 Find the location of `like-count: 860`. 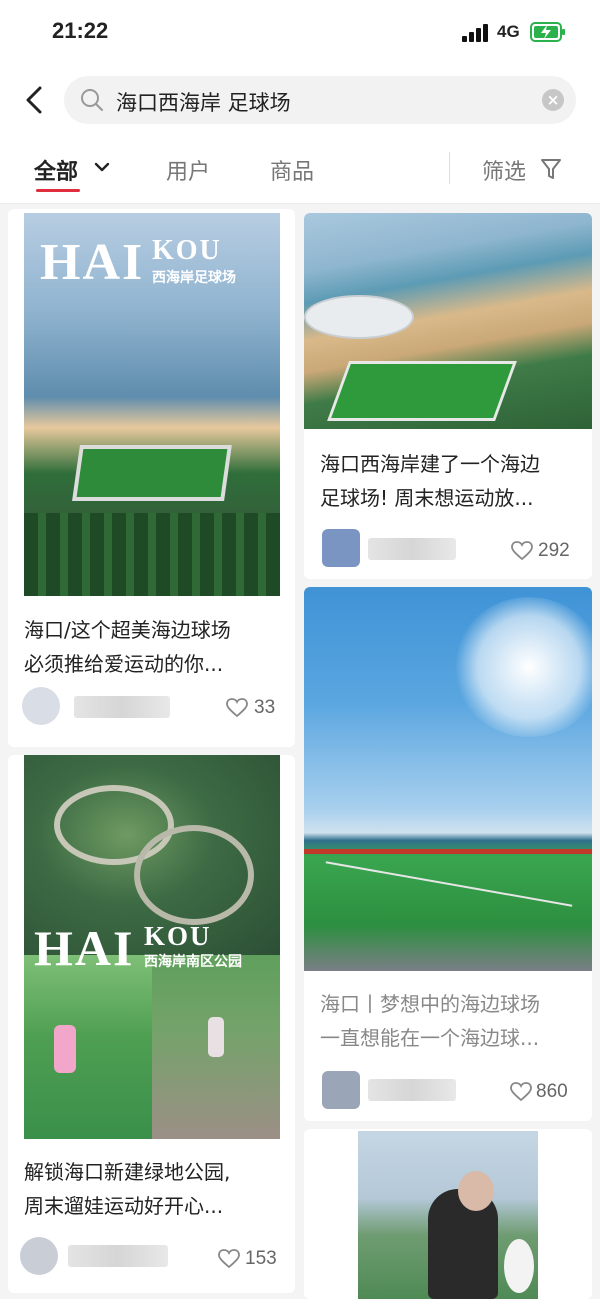

like-count: 860 is located at coordinates (552, 1091).